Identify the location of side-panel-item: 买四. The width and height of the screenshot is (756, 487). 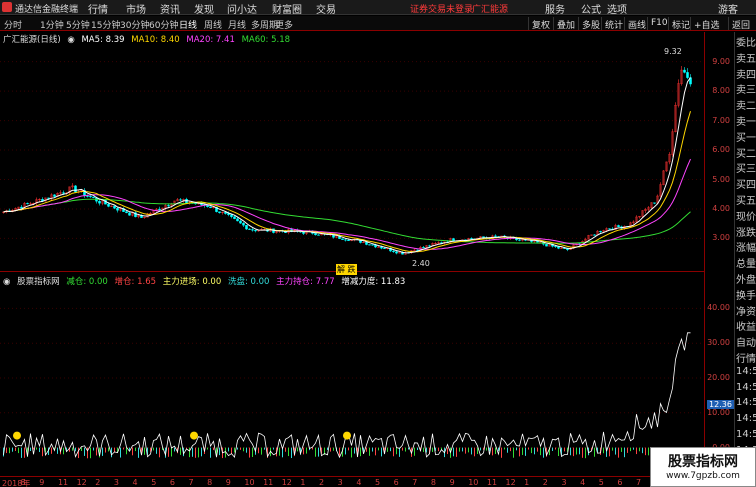
(746, 183).